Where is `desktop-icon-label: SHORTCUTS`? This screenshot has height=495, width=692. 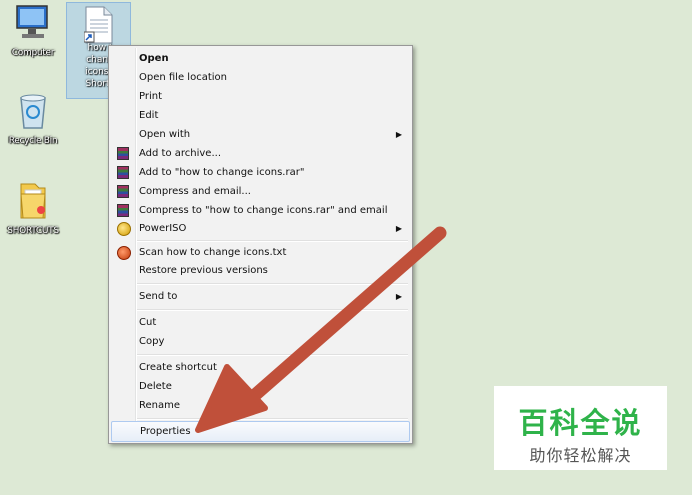
desktop-icon-label: SHORTCUTS is located at coordinates (33, 231).